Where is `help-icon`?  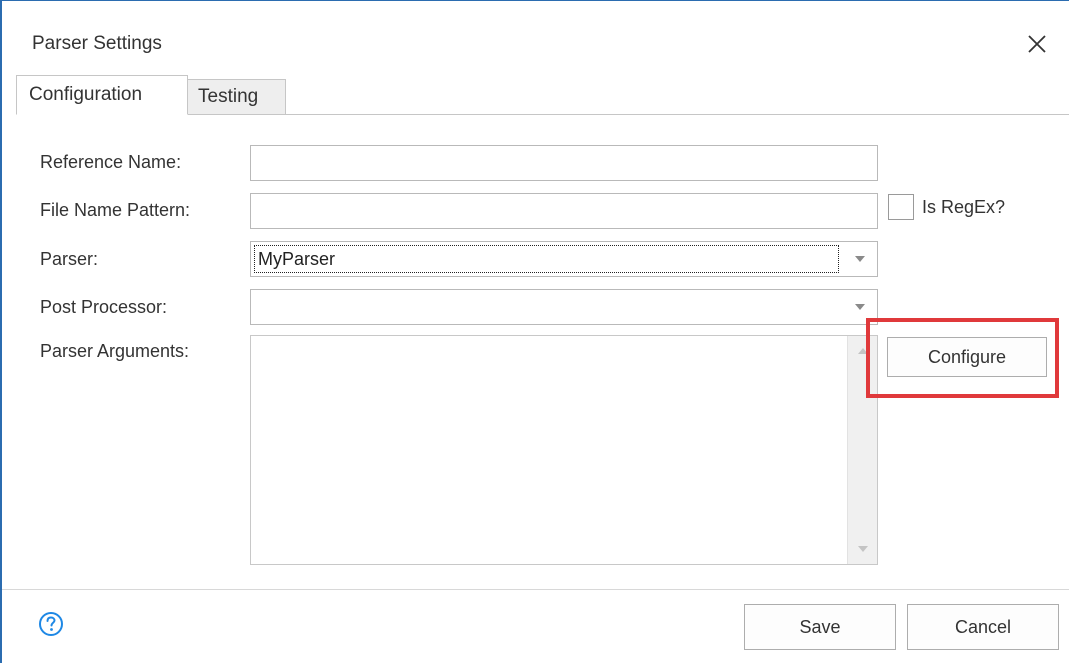
help-icon is located at coordinates (51, 624).